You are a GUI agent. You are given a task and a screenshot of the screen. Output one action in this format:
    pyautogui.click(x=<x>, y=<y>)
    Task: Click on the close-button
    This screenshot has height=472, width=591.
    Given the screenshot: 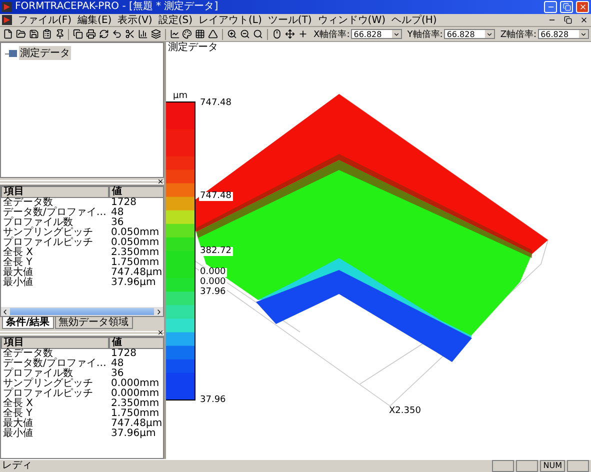 What is the action you would take?
    pyautogui.click(x=584, y=20)
    